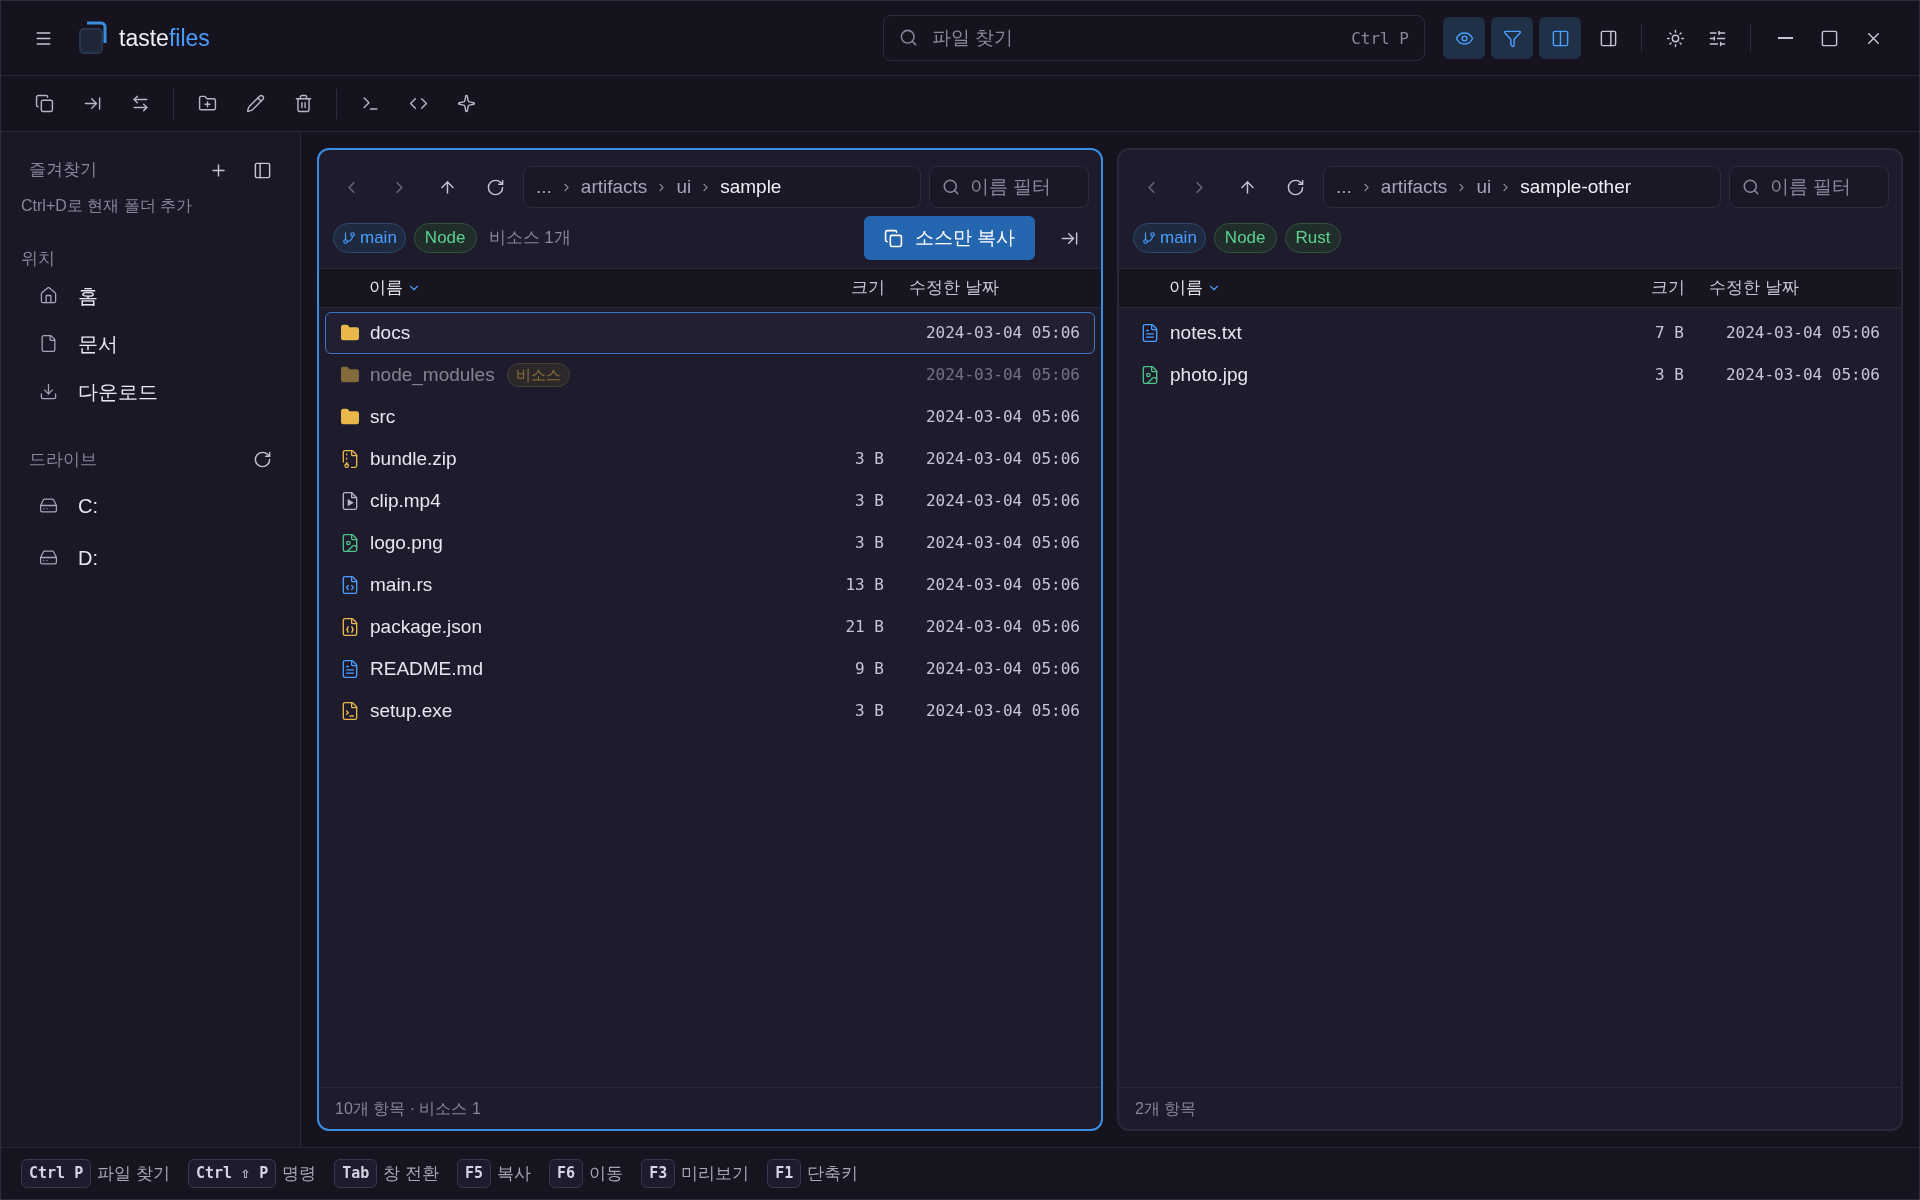 This screenshot has height=1200, width=1920. Describe the element at coordinates (350, 543) in the screenshot. I see `image-file-icon` at that location.